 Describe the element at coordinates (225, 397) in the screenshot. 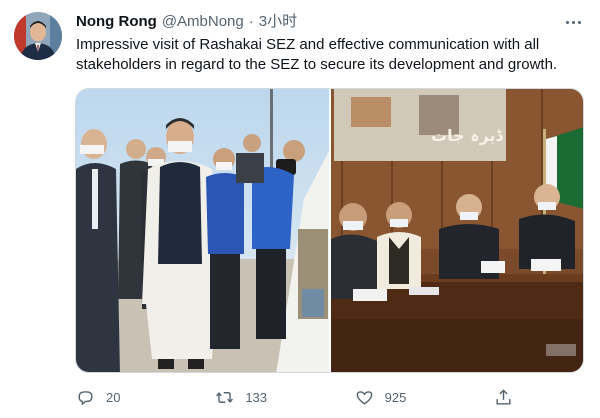

I see `retweet-icon` at that location.